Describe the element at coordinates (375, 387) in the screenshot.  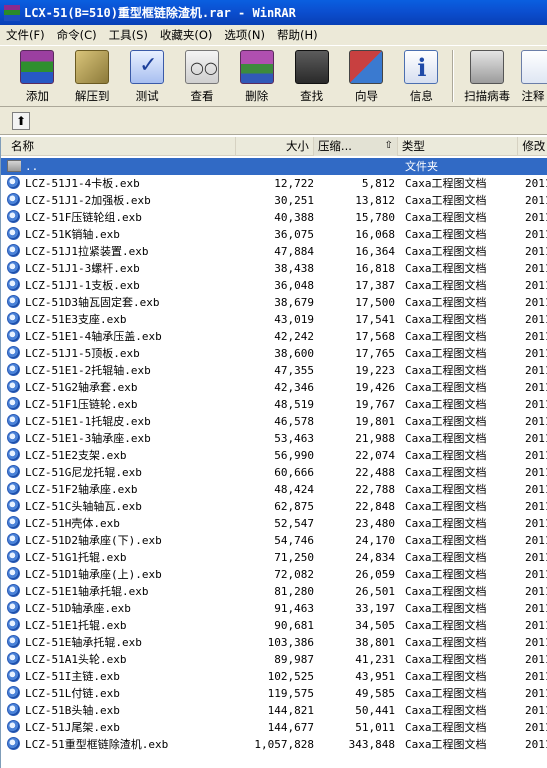
I see `file-packed-size: 19,426` at that location.